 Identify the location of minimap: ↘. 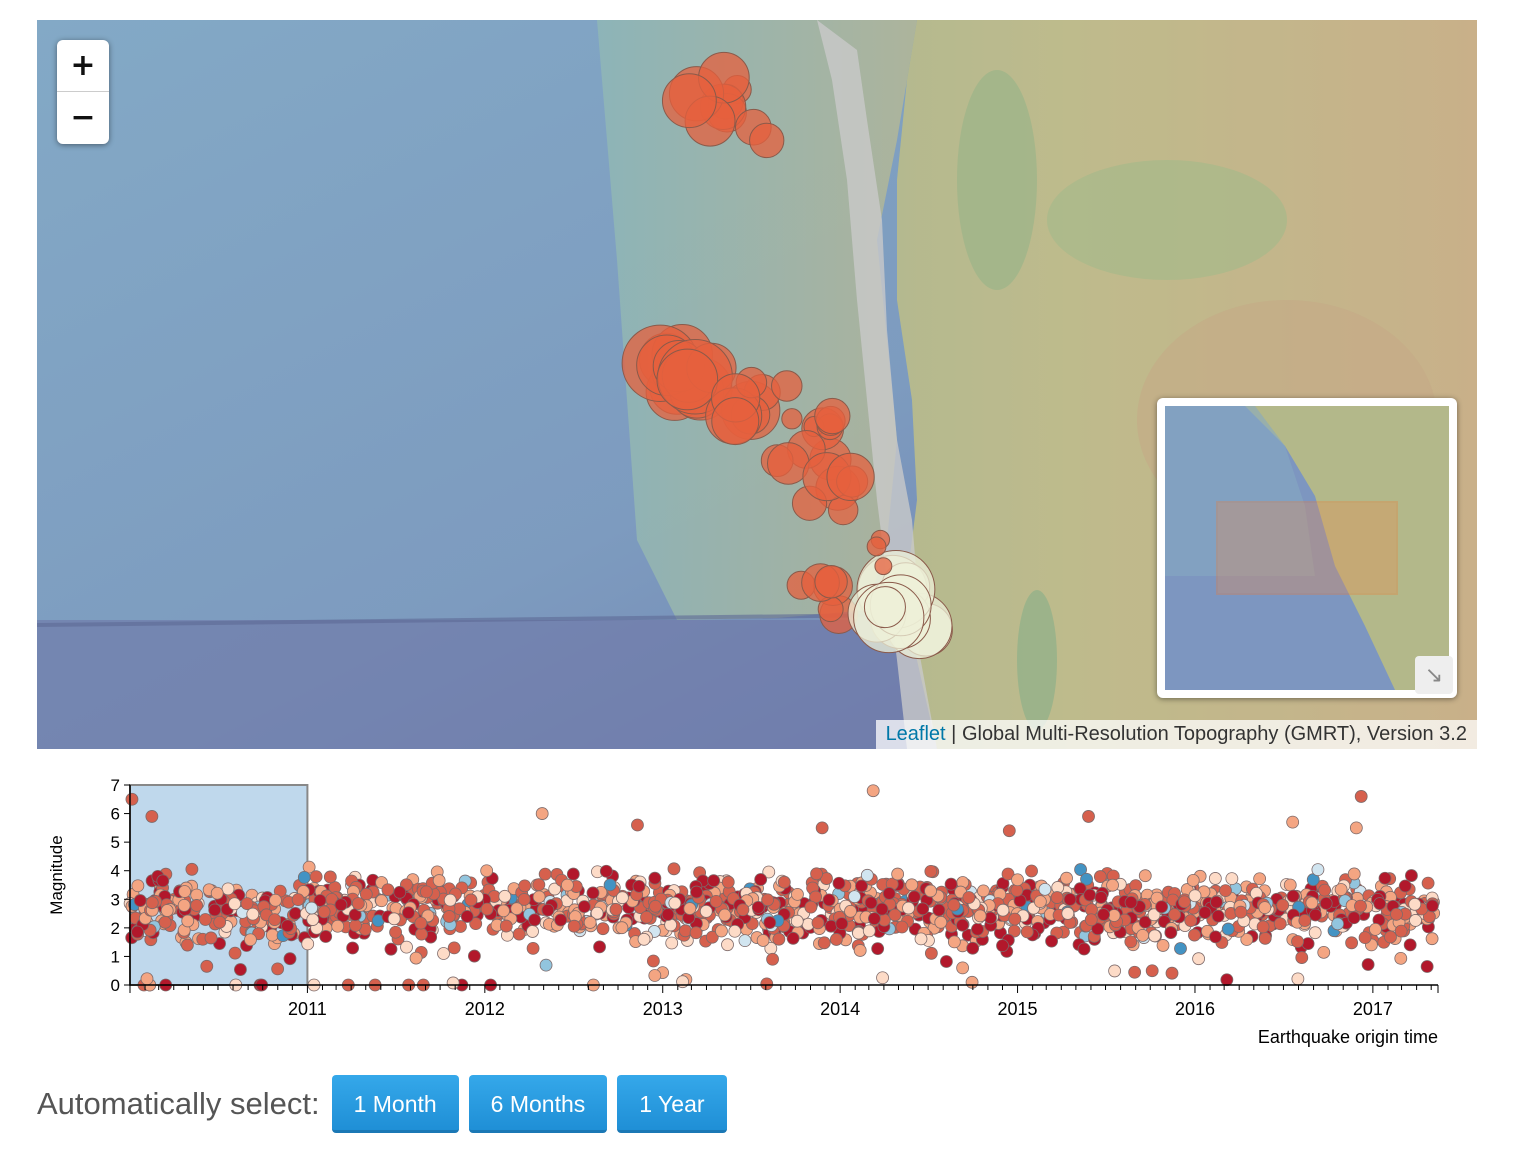
(1307, 548).